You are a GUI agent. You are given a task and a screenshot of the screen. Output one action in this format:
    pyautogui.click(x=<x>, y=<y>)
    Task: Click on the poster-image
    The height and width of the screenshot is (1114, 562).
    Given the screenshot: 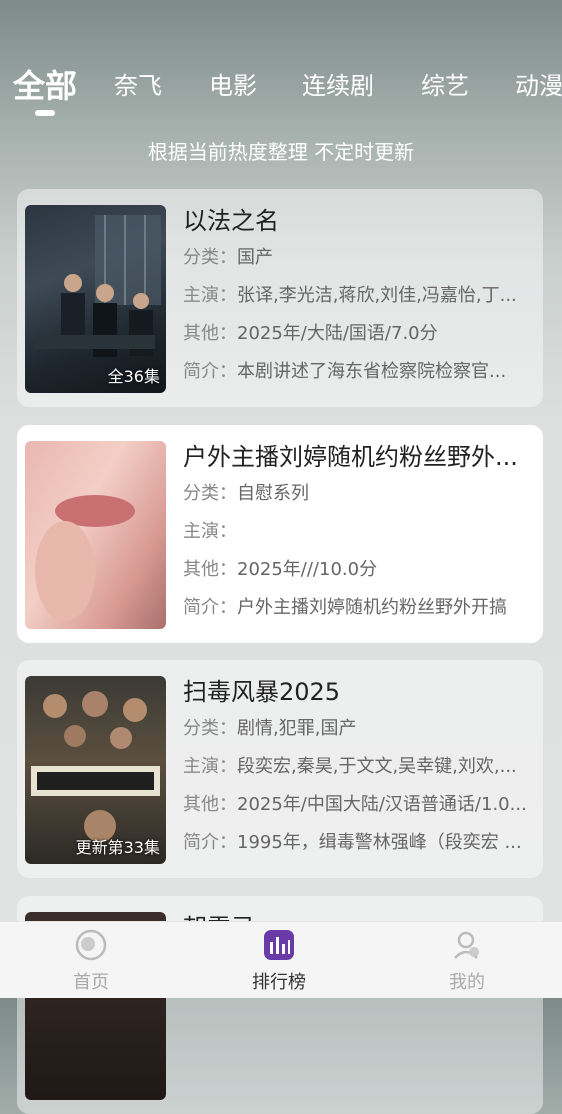 What is the action you would take?
    pyautogui.click(x=95, y=535)
    